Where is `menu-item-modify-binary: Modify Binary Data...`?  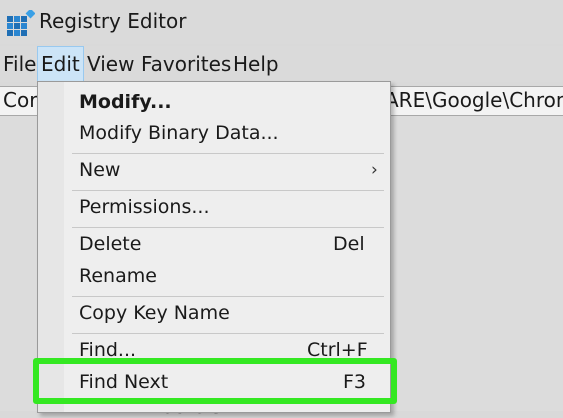
menu-item-modify-binary: Modify Binary Data... is located at coordinates (179, 133).